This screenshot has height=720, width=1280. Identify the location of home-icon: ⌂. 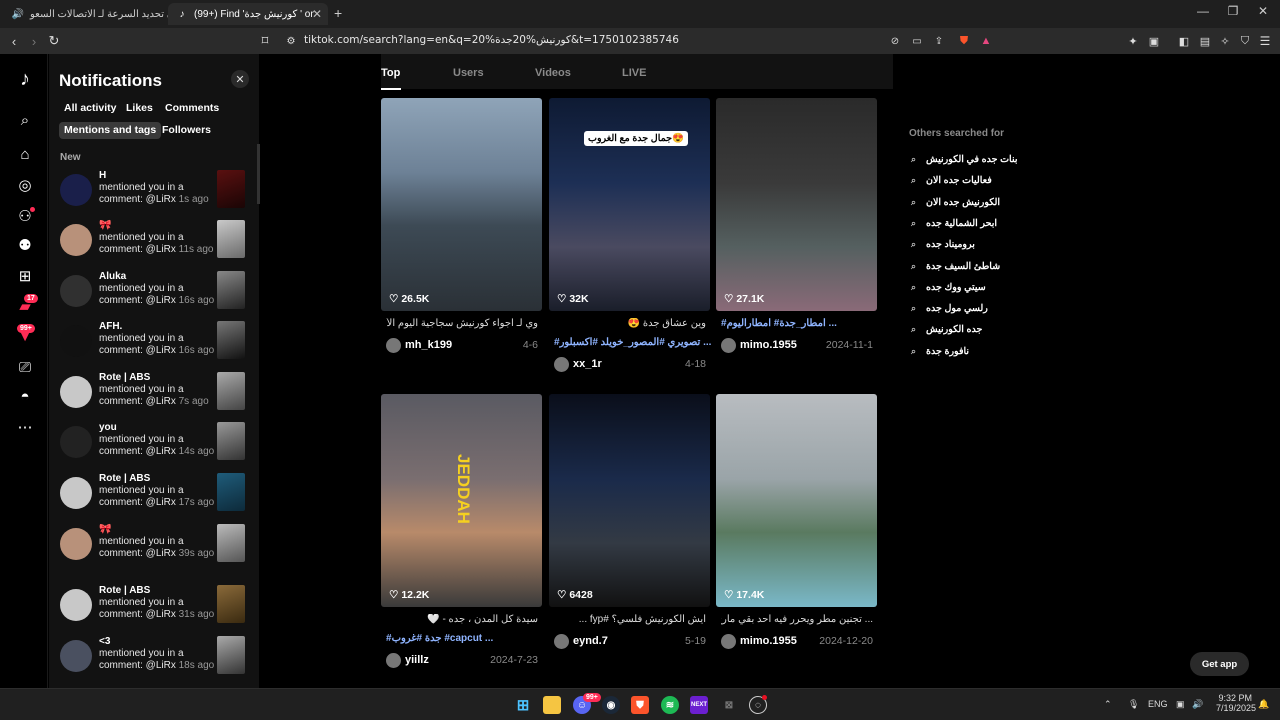
(25, 154).